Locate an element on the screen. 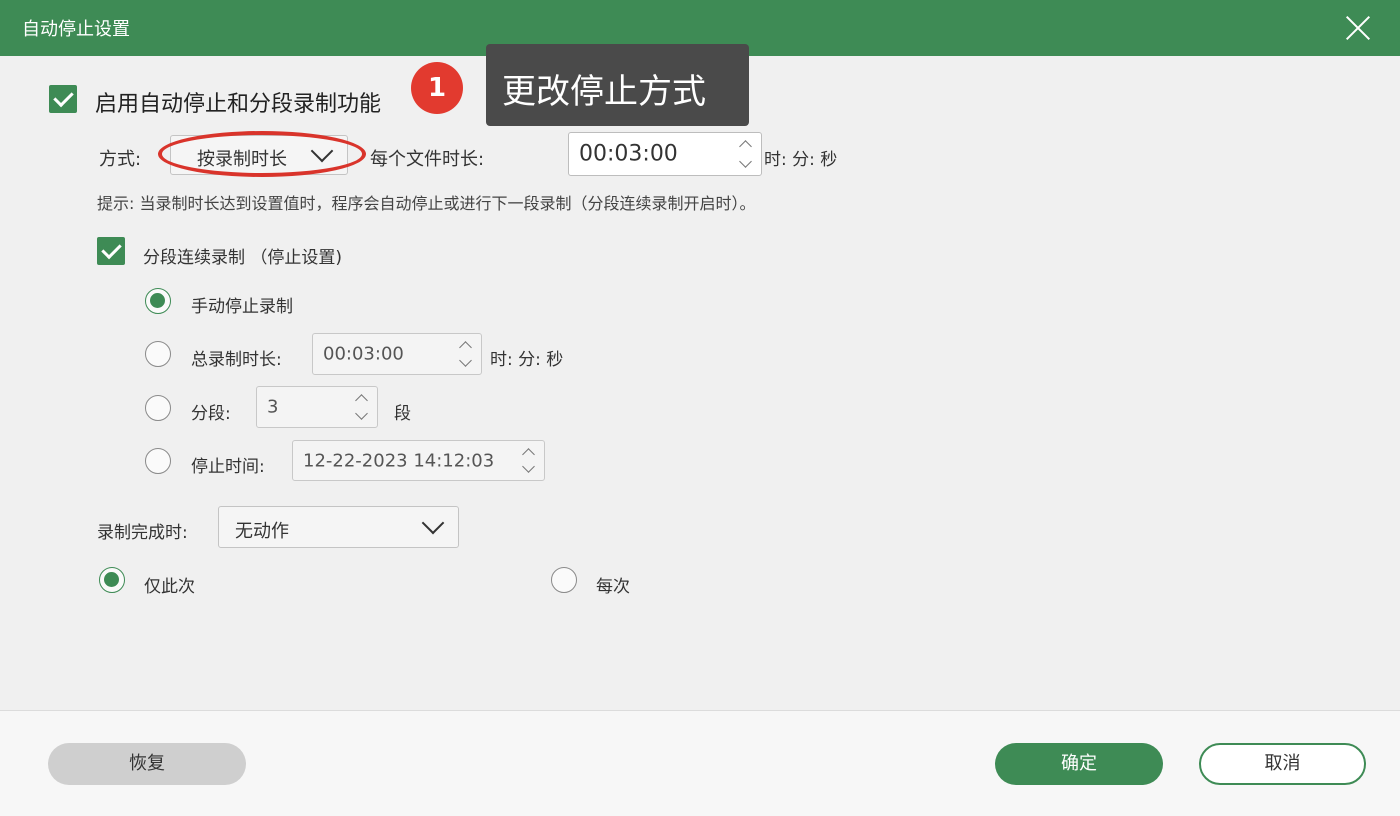 The width and height of the screenshot is (1400, 816). file-duration-spinner: 00:03:00 is located at coordinates (665, 154).